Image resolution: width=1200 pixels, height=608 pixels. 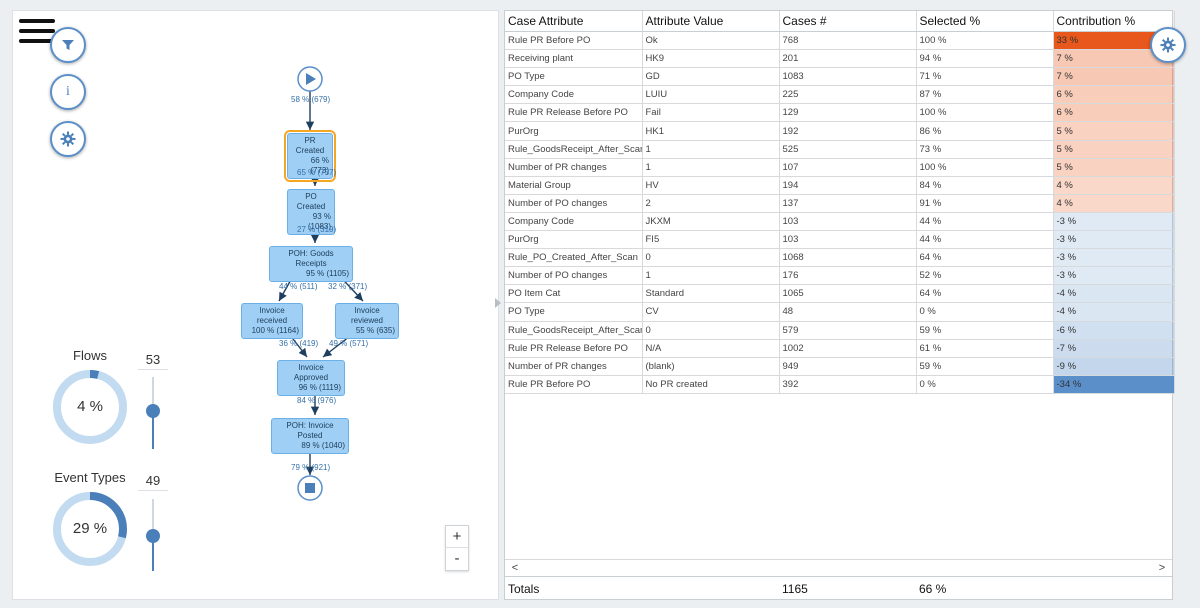 I want to click on flows-title: Flows, so click(x=90, y=355).